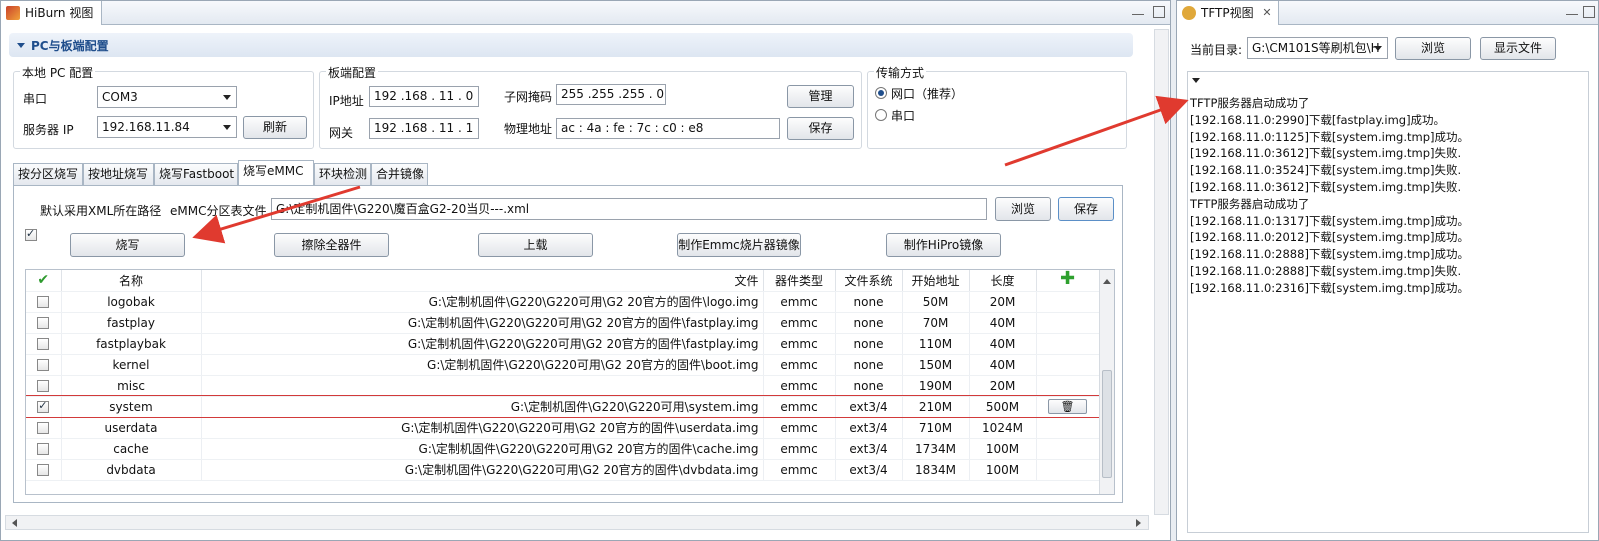 The width and height of the screenshot is (1599, 541). I want to click on tab-fastboot-burn: 烧写Fastboot, so click(196, 174).